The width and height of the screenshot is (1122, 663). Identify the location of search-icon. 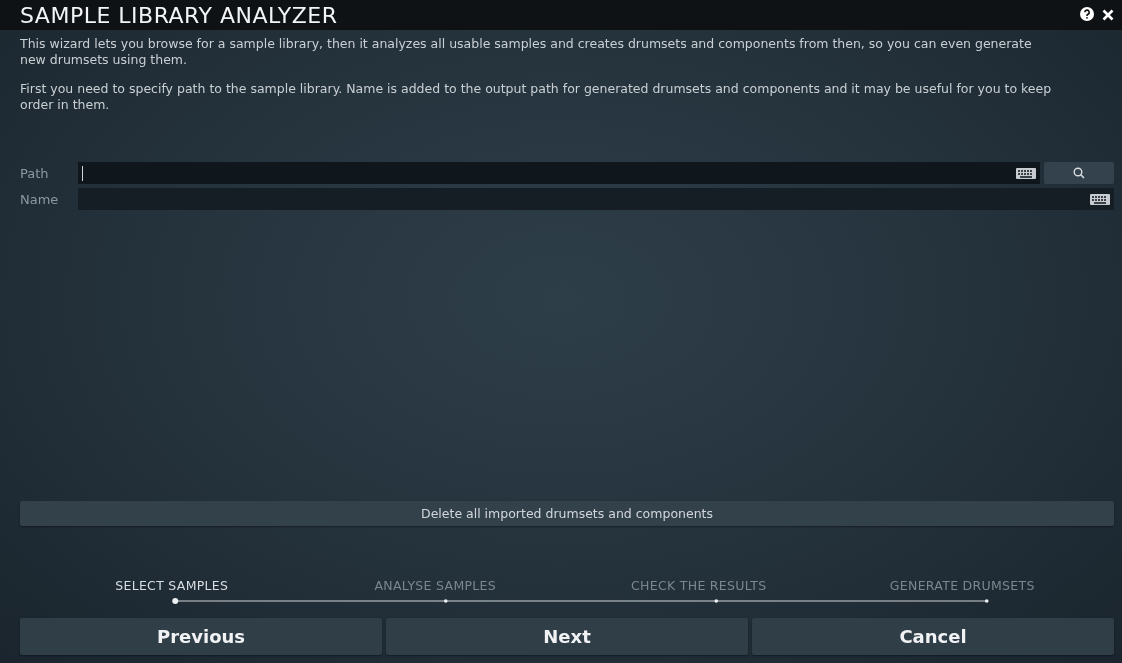
(1079, 173).